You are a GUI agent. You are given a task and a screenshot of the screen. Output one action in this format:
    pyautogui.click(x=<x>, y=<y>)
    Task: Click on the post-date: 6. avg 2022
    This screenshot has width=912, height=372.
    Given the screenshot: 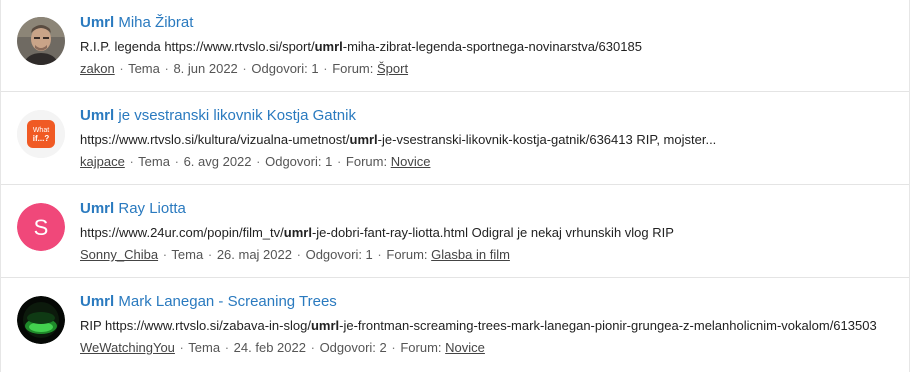 What is the action you would take?
    pyautogui.click(x=217, y=161)
    